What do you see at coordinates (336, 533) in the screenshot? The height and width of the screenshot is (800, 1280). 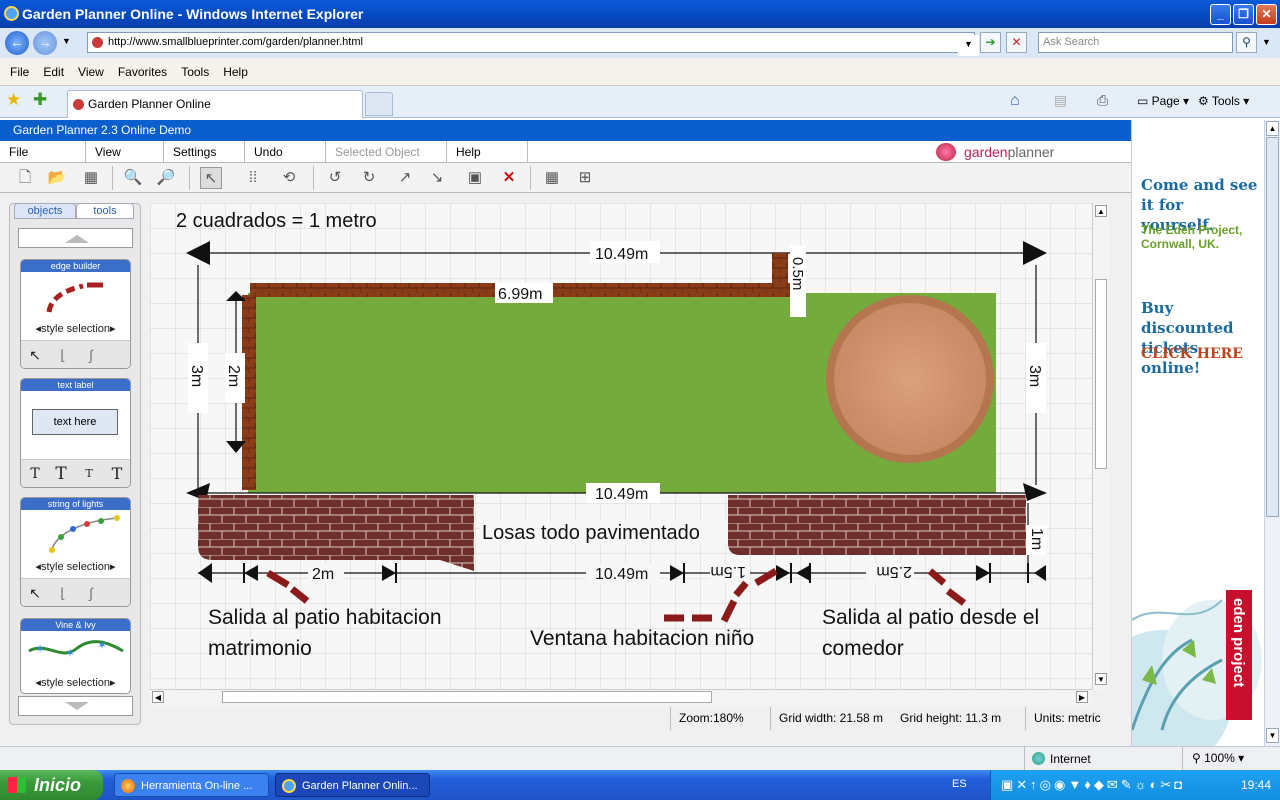 I see `paving-left` at bounding box center [336, 533].